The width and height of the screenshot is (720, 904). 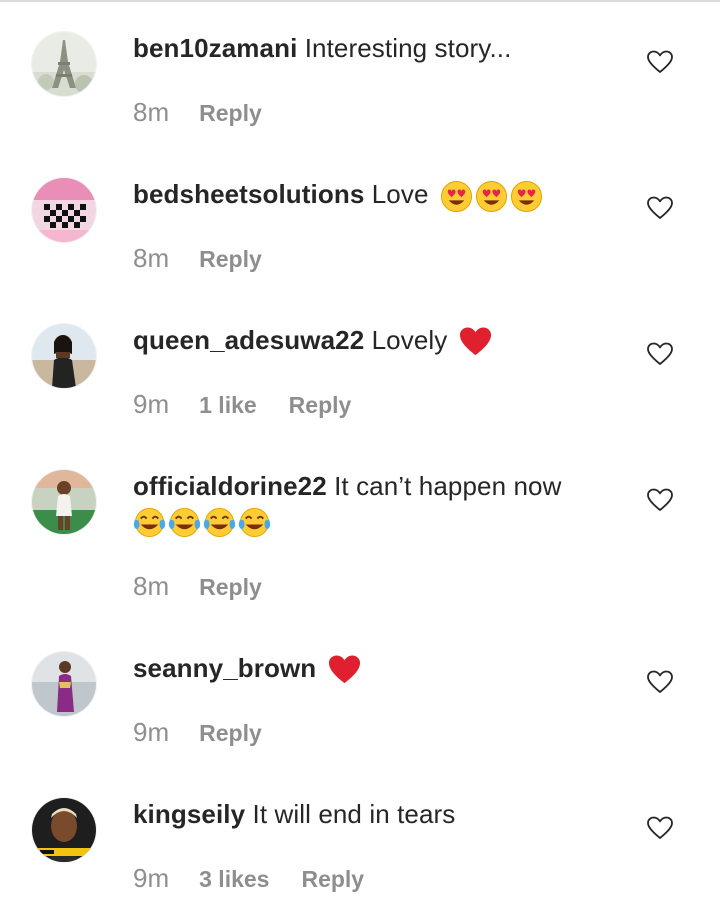 I want to click on comment-text: Lovely, so click(x=409, y=340).